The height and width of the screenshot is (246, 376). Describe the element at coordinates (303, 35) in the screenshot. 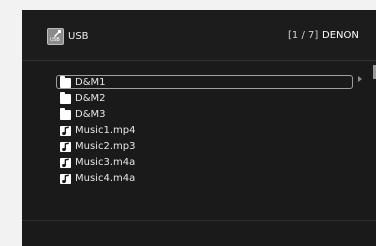

I see `page-indicator: [1 / 7]` at that location.